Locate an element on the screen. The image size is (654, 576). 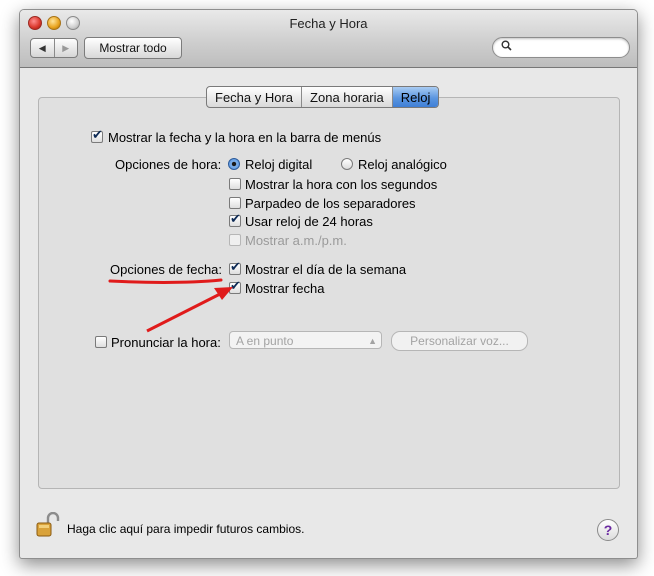
back-forward-control: ◀ ▶ is located at coordinates (54, 48).